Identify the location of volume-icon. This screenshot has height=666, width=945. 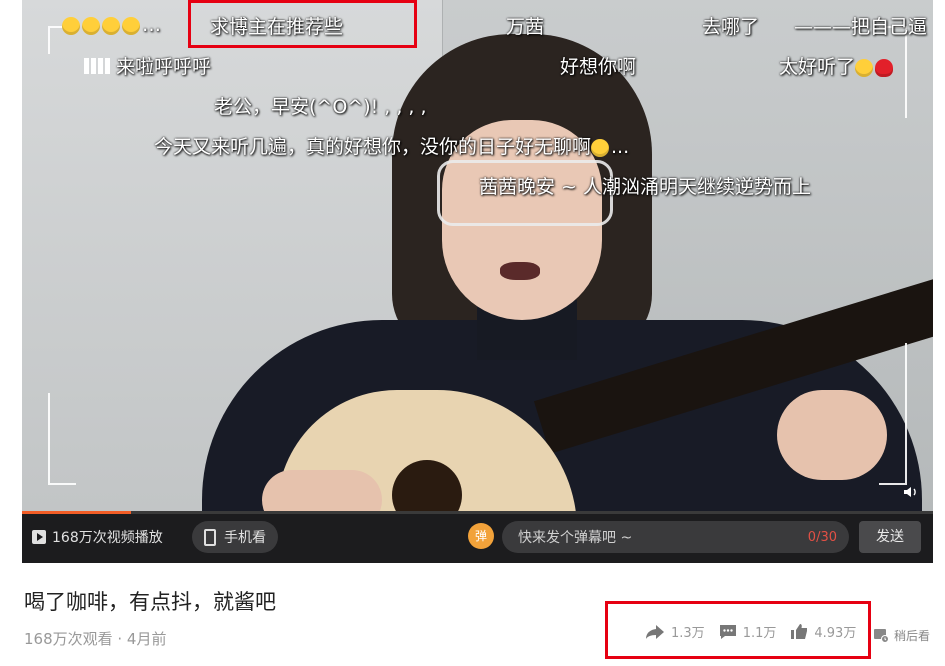
(911, 492).